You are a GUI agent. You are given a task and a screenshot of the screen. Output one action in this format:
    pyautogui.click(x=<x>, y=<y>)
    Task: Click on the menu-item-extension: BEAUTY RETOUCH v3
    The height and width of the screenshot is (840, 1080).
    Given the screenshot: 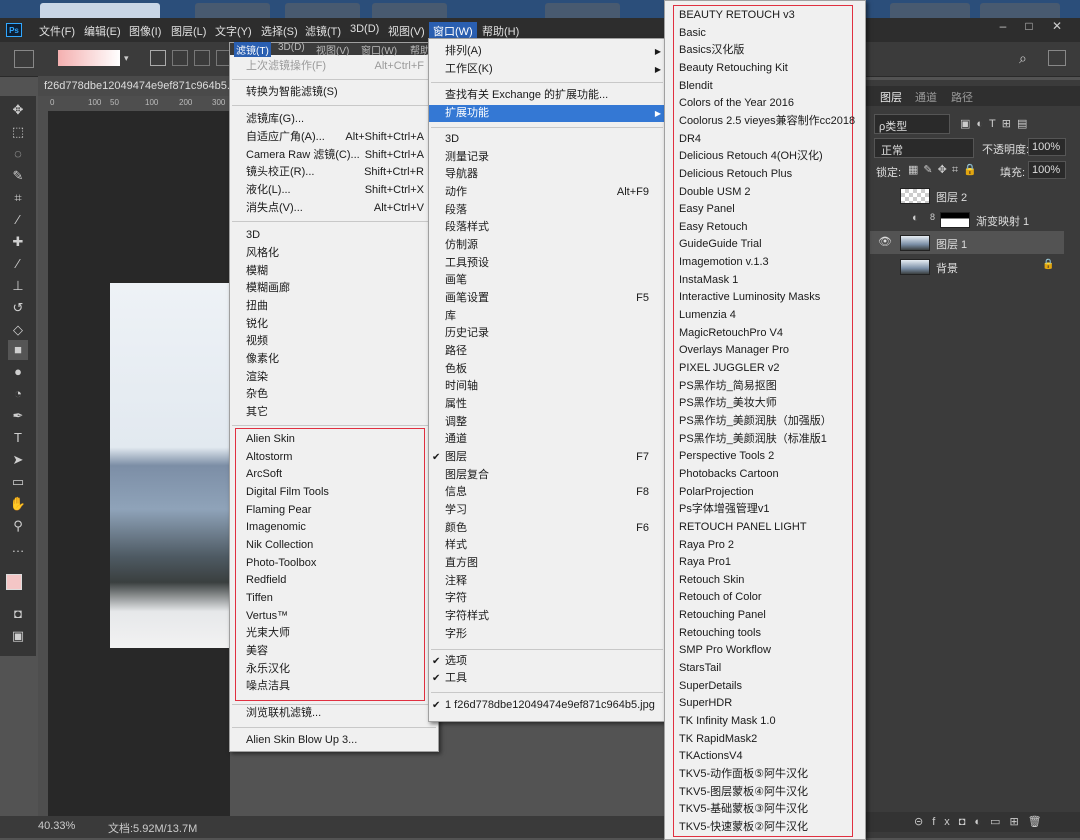 What is the action you would take?
    pyautogui.click(x=765, y=15)
    